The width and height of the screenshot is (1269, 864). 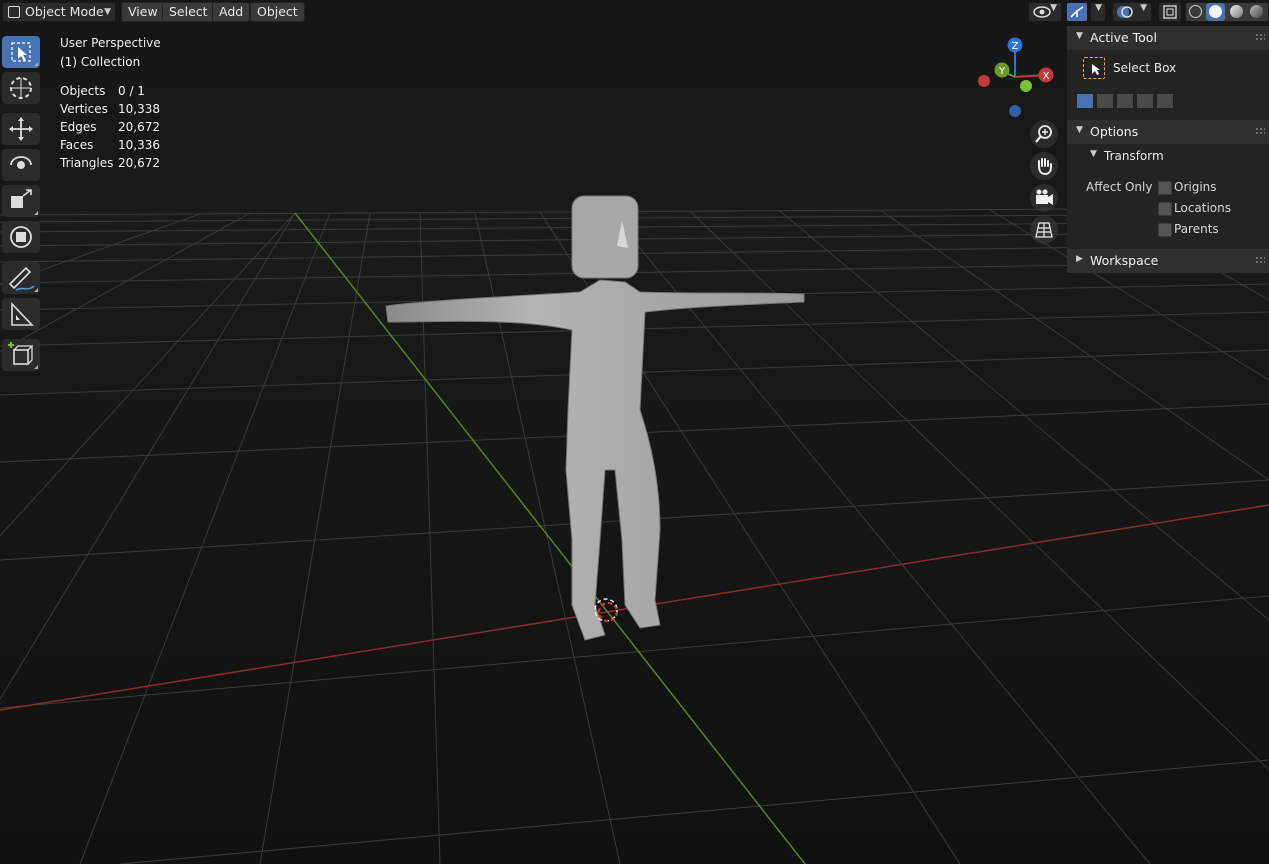 What do you see at coordinates (143, 12) in the screenshot?
I see `menu-view: View` at bounding box center [143, 12].